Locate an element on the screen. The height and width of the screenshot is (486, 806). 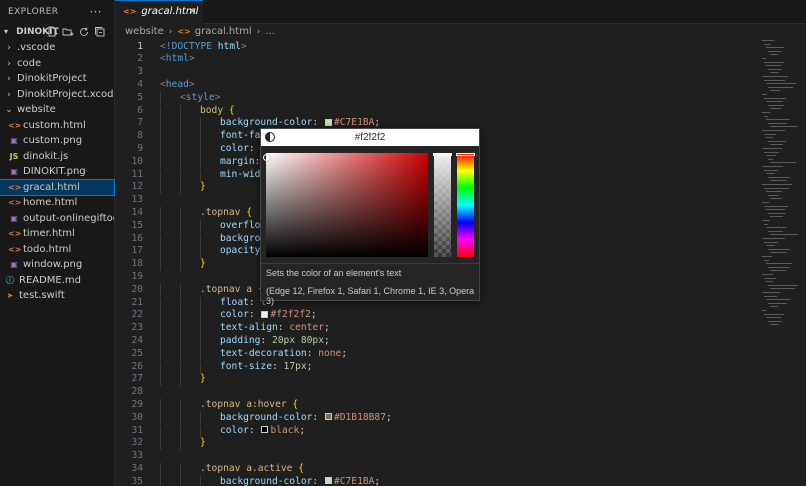
tree-item: <> custom.html is located at coordinates (57, 126).